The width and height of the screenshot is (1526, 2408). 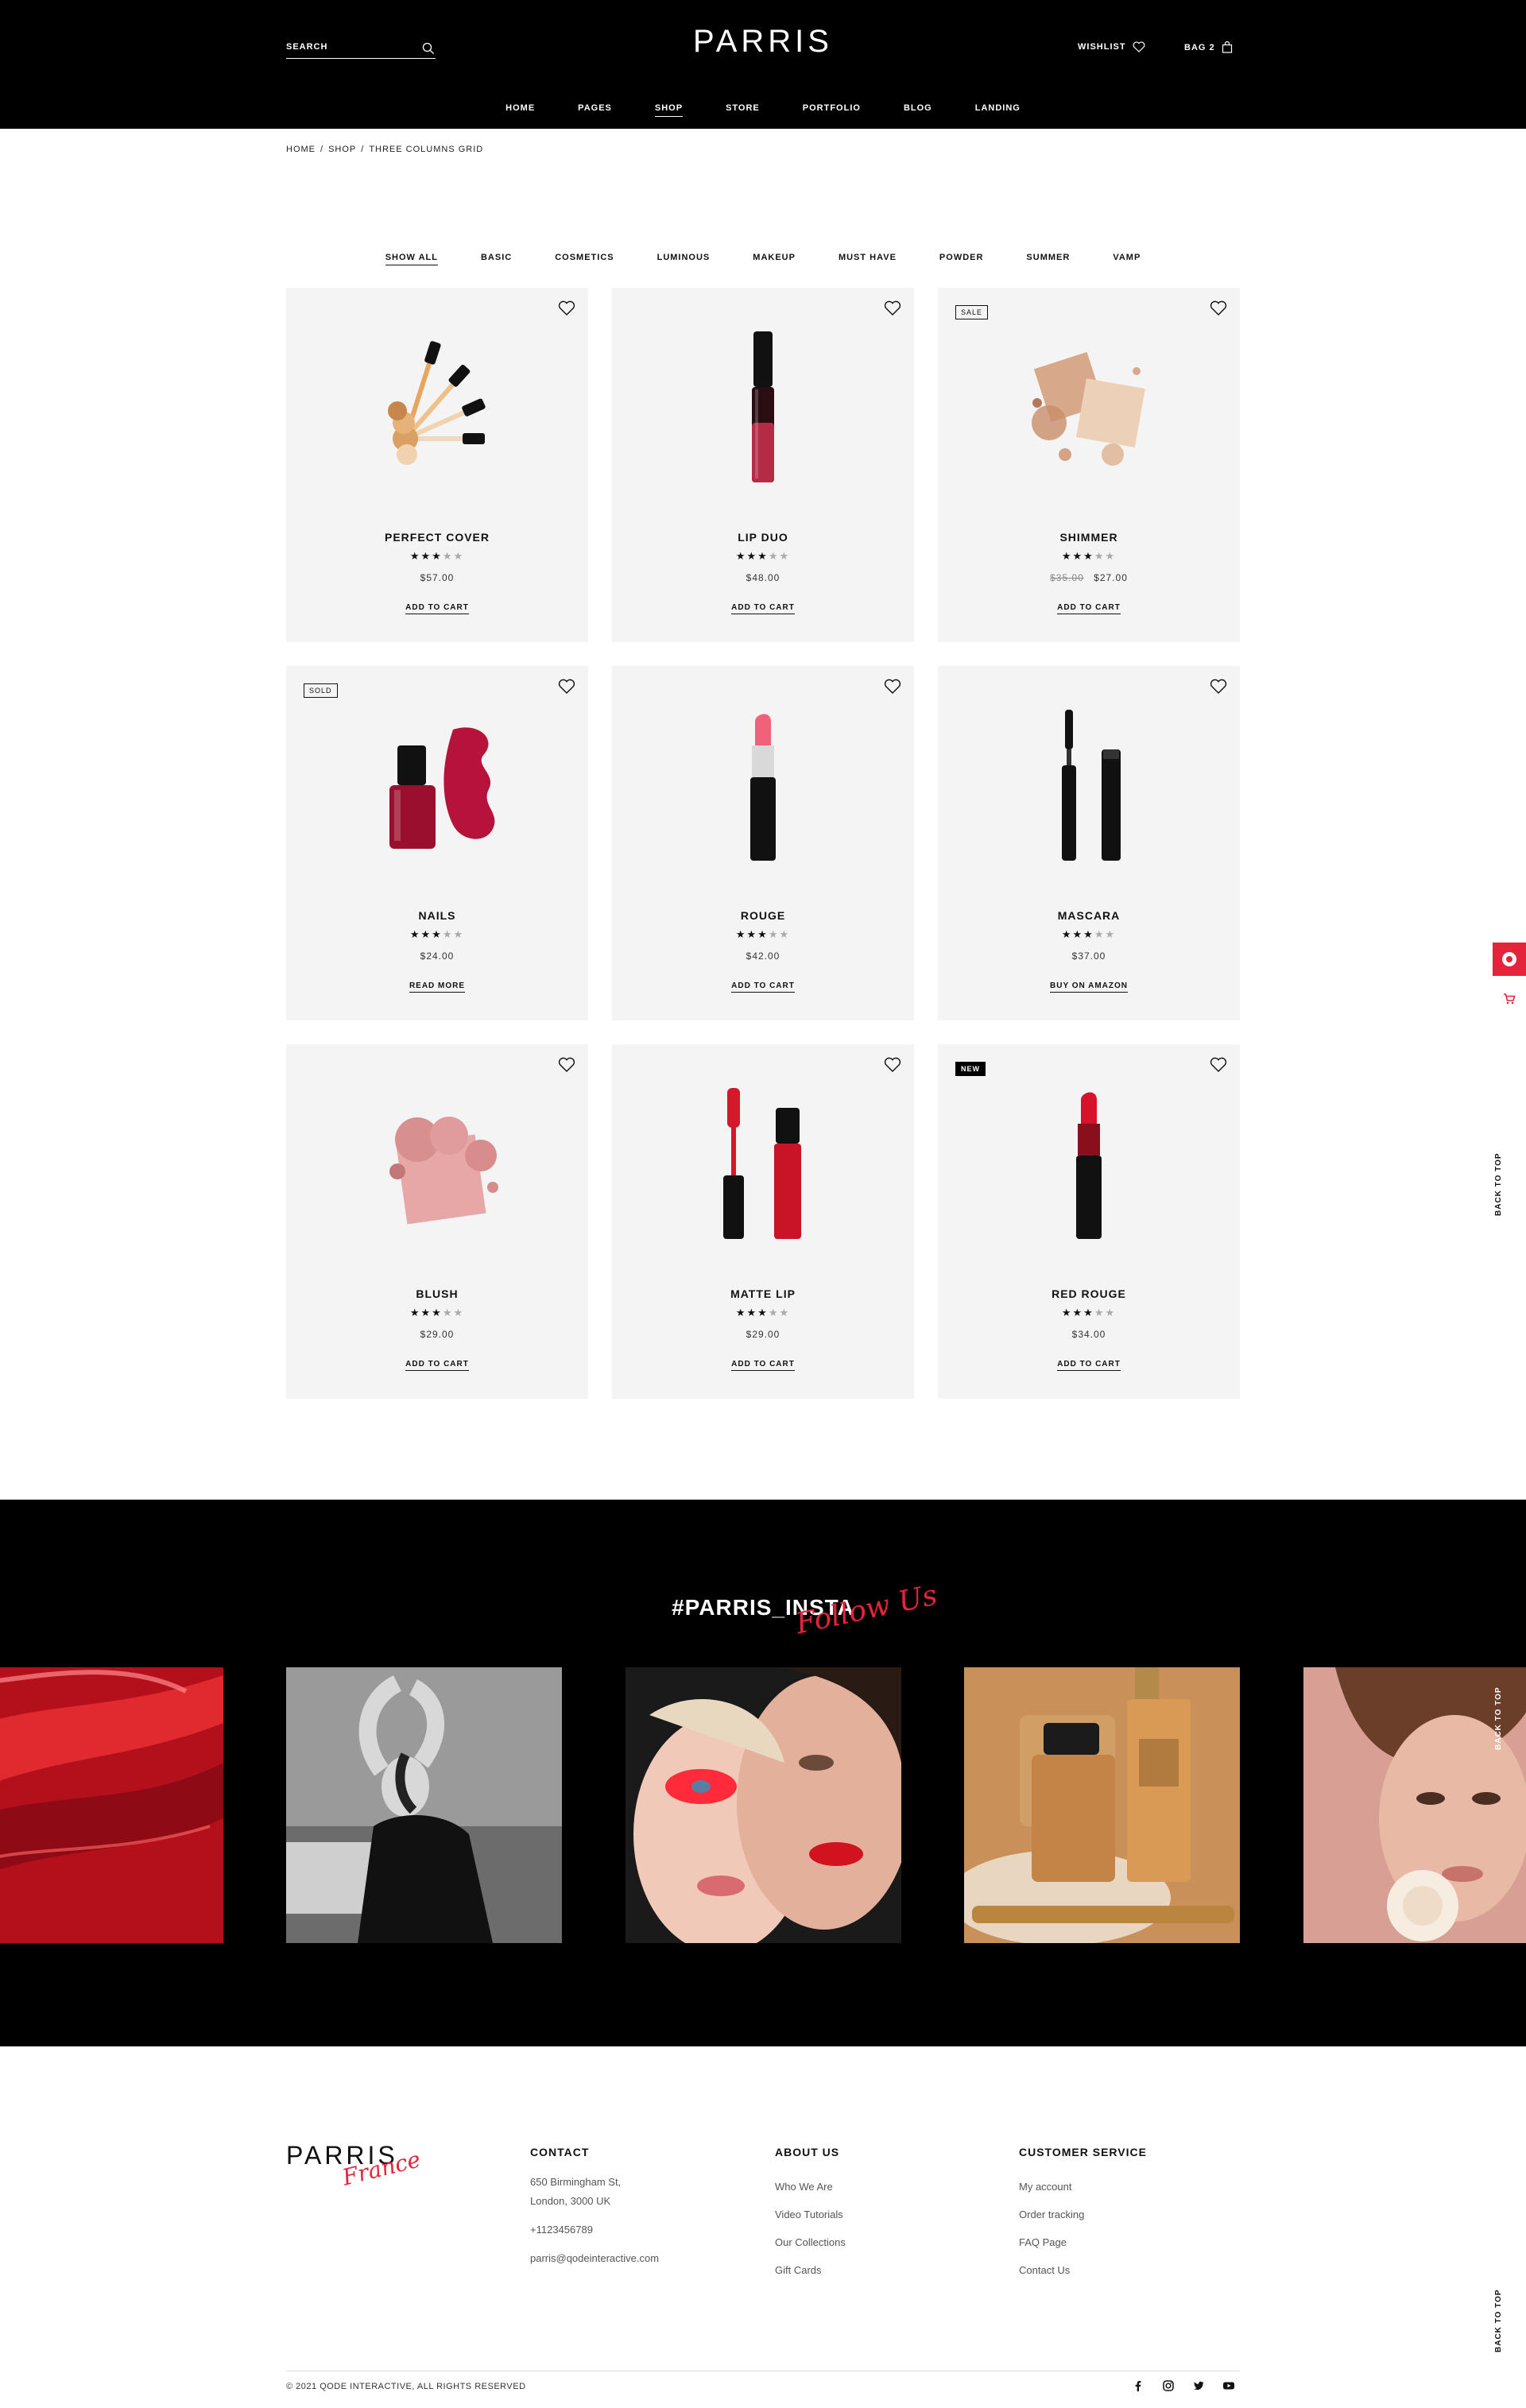 I want to click on footer-email: parris@qodeinteractive.com, so click(x=595, y=2258).